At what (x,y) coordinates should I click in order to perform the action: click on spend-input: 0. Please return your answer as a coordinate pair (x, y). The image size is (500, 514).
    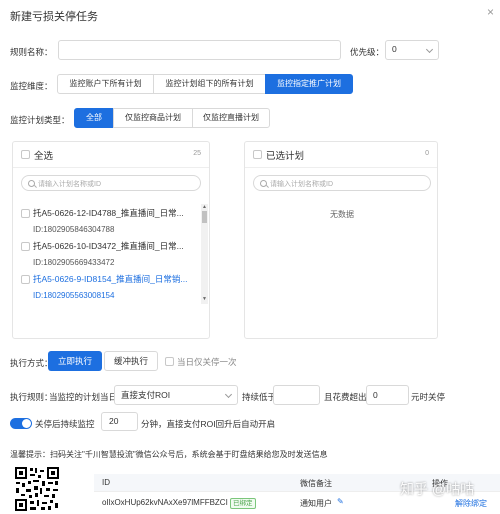
    Looking at the image, I should click on (387, 395).